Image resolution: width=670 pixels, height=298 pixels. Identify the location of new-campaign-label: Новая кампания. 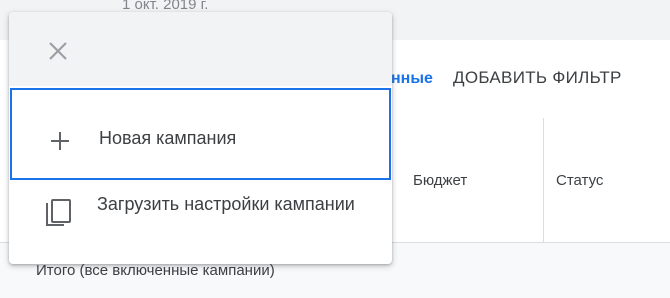
(168, 138).